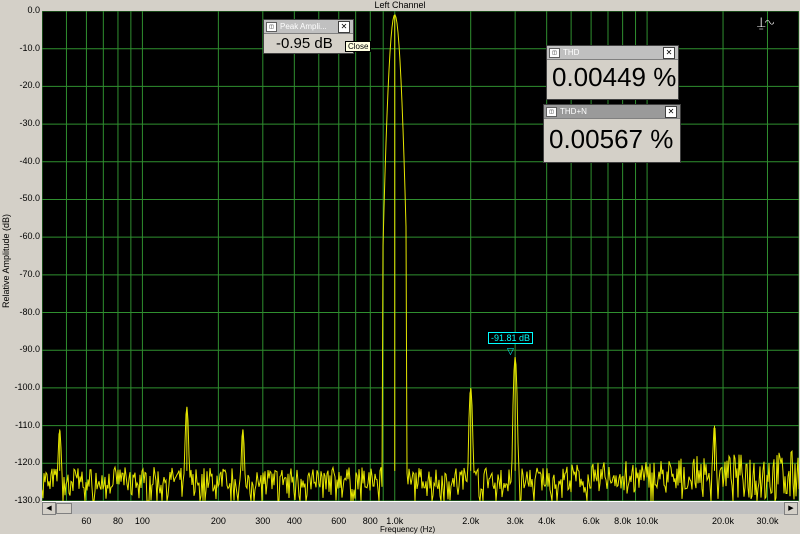 Image resolution: width=800 pixels, height=534 pixels. I want to click on y-tick-label: -60.0, so click(29, 236).